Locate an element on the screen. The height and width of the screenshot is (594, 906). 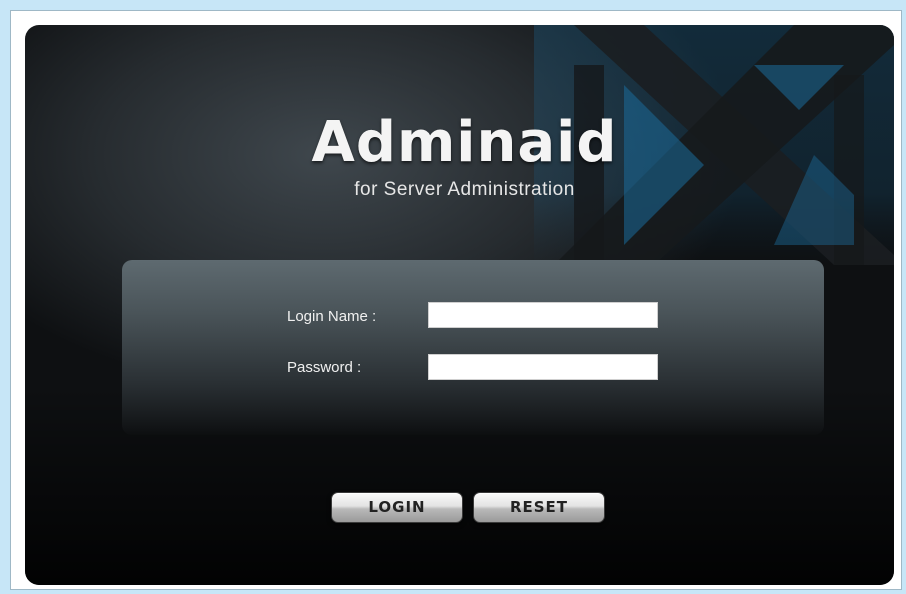
login-name-input is located at coordinates (543, 315).